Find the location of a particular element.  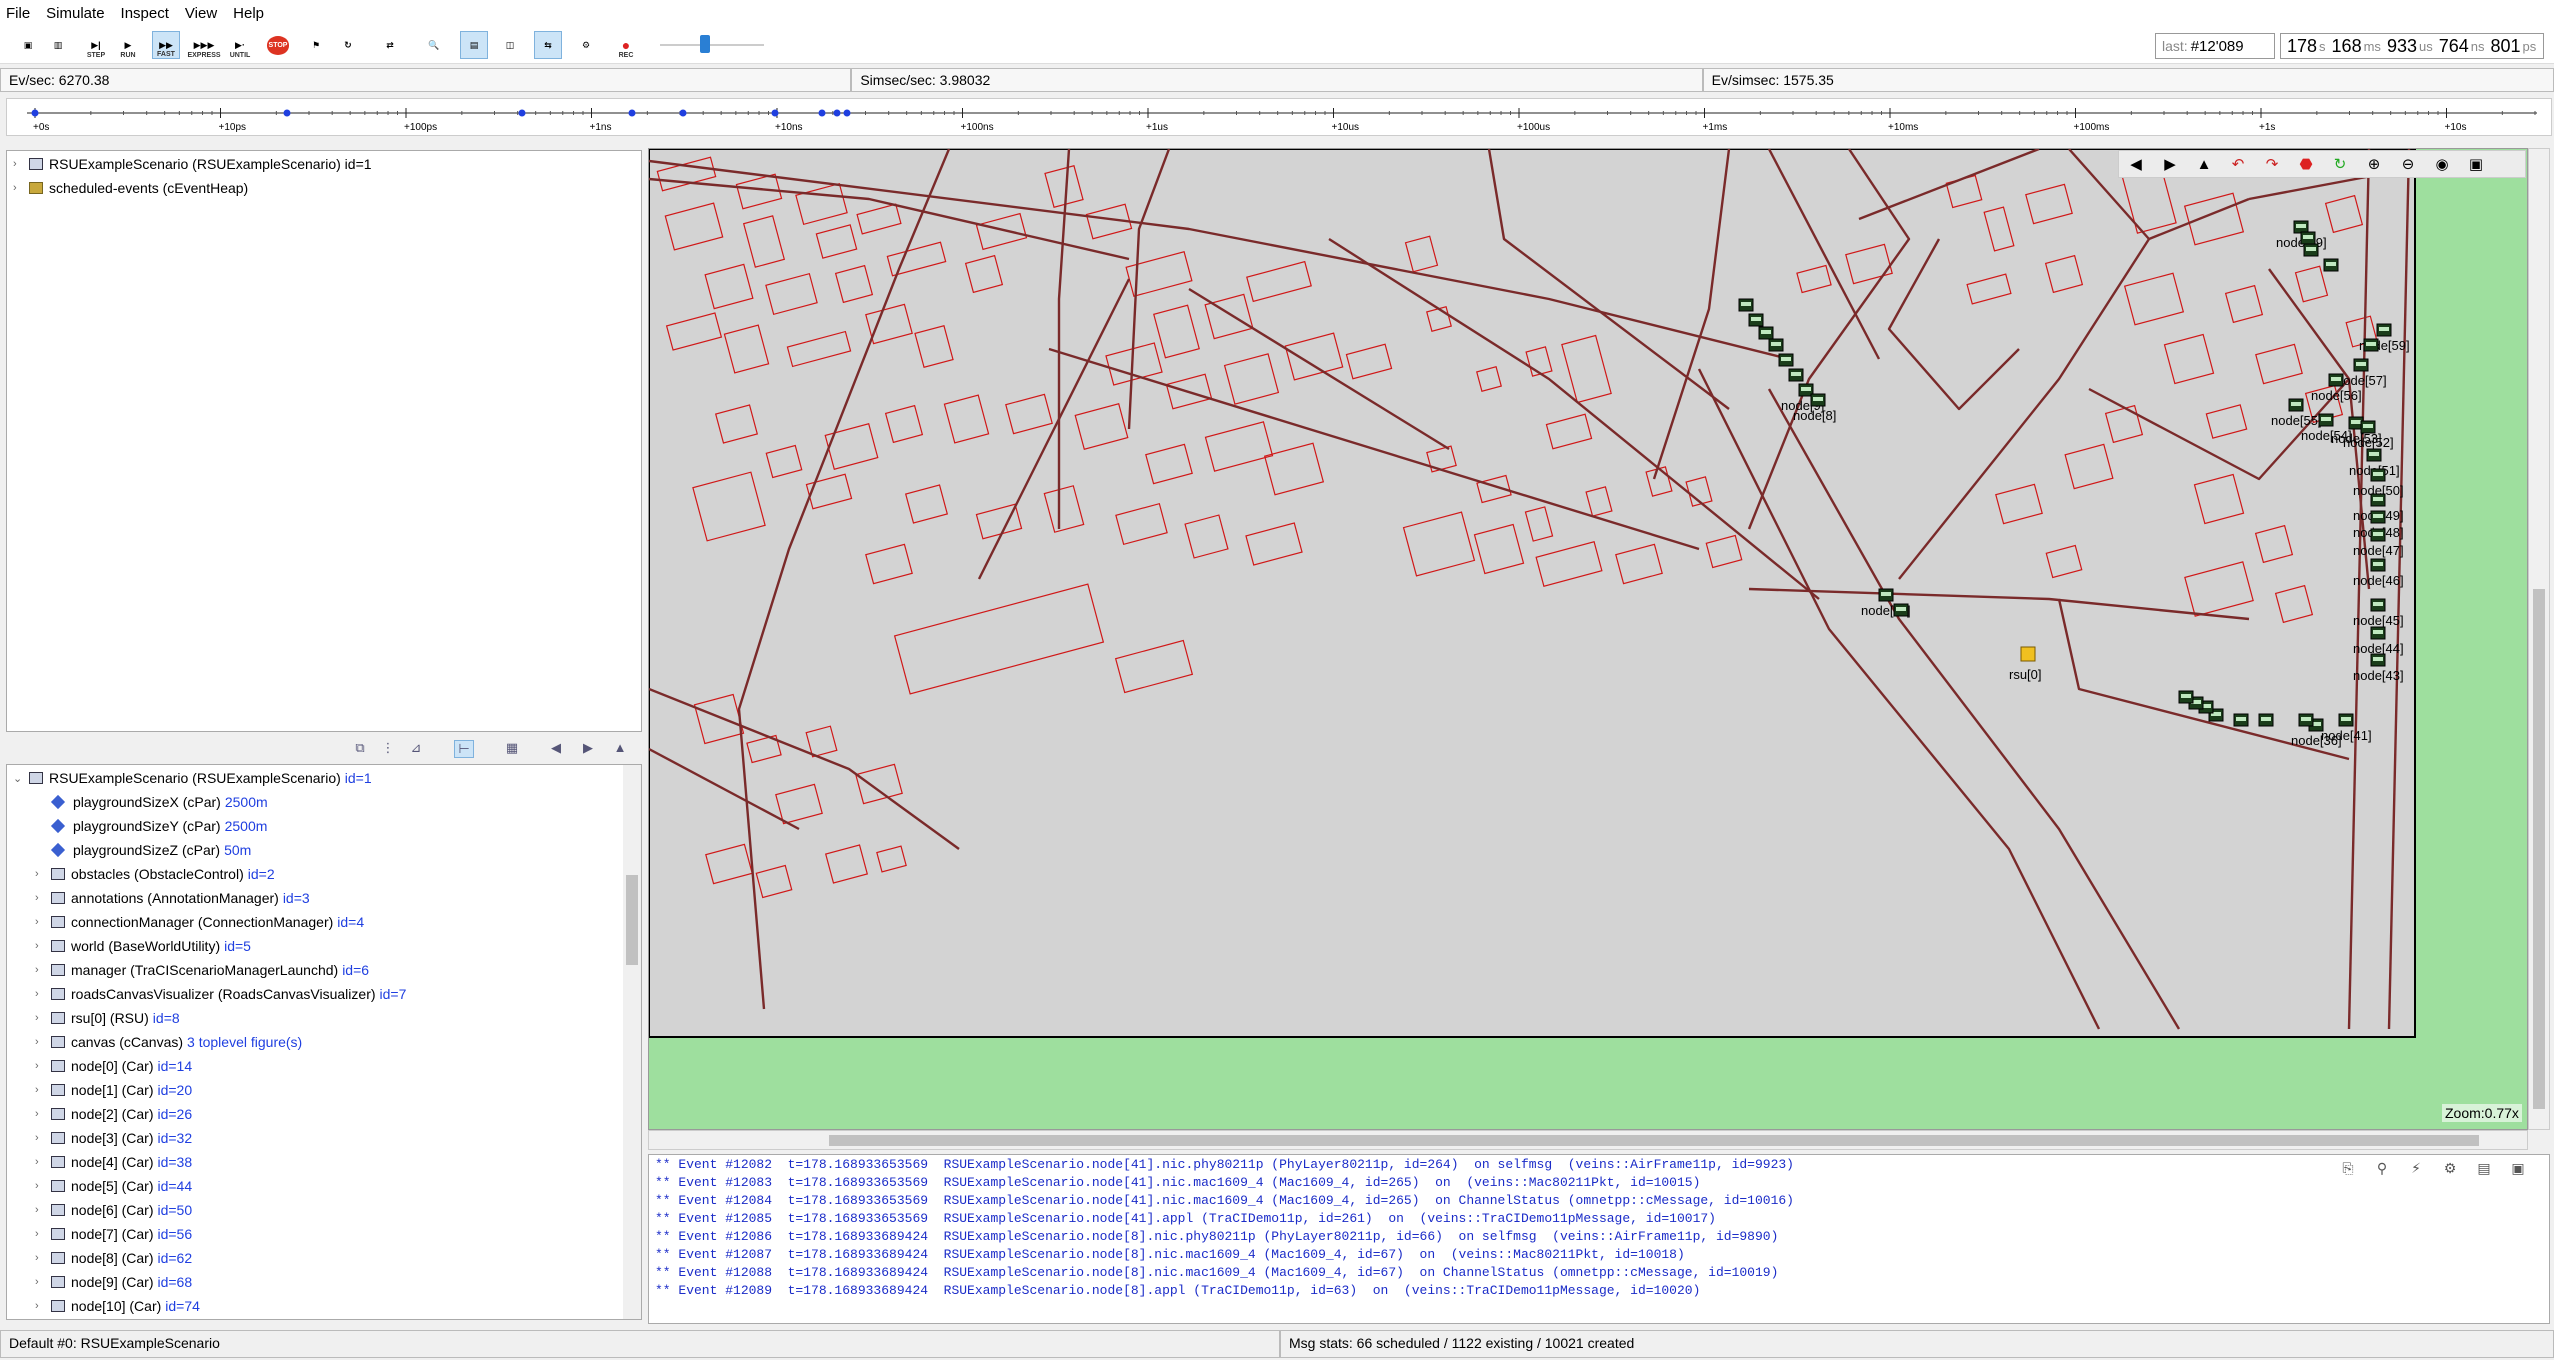

inspector-row: › node[2] (Car) id=26 is located at coordinates (102, 1114).